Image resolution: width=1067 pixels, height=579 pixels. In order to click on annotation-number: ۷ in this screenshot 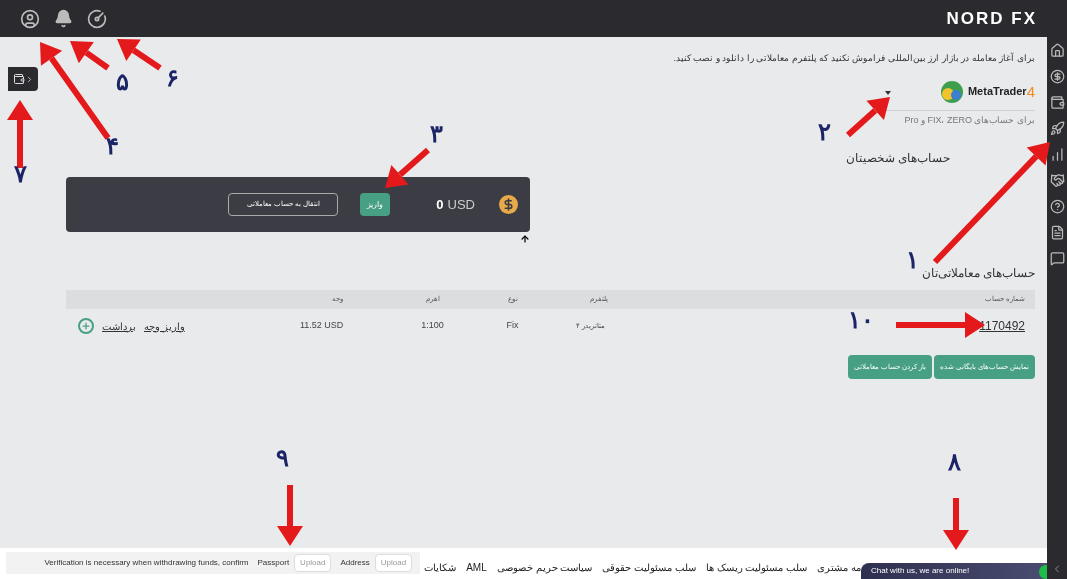, I will do `click(20, 174)`.